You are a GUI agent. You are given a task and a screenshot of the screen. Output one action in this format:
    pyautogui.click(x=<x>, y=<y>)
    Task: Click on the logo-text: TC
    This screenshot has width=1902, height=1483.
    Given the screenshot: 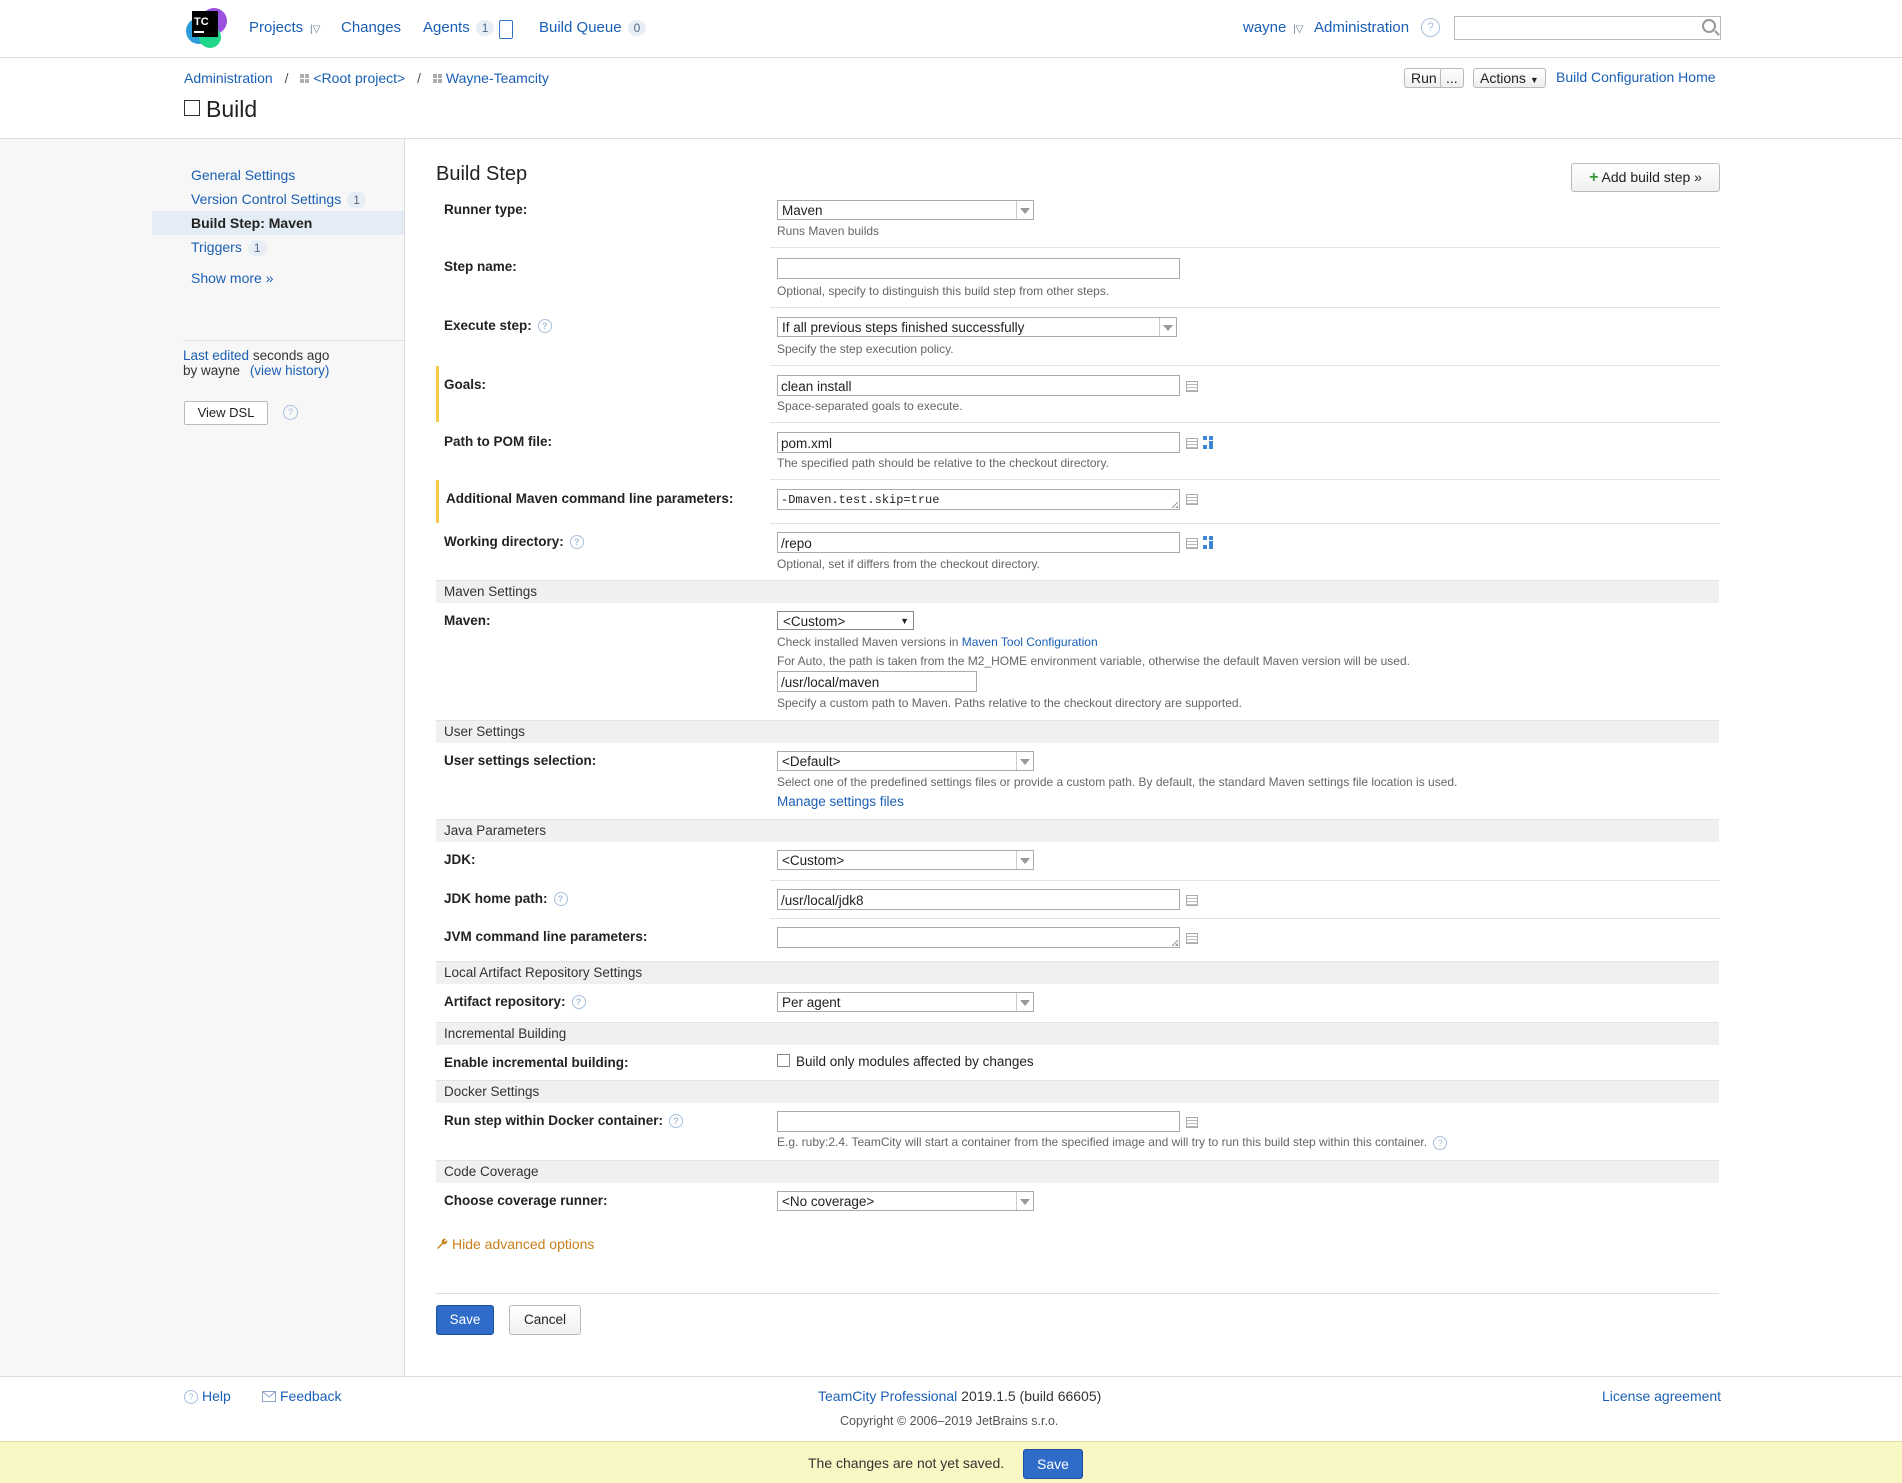 What is the action you would take?
    pyautogui.click(x=201, y=22)
    